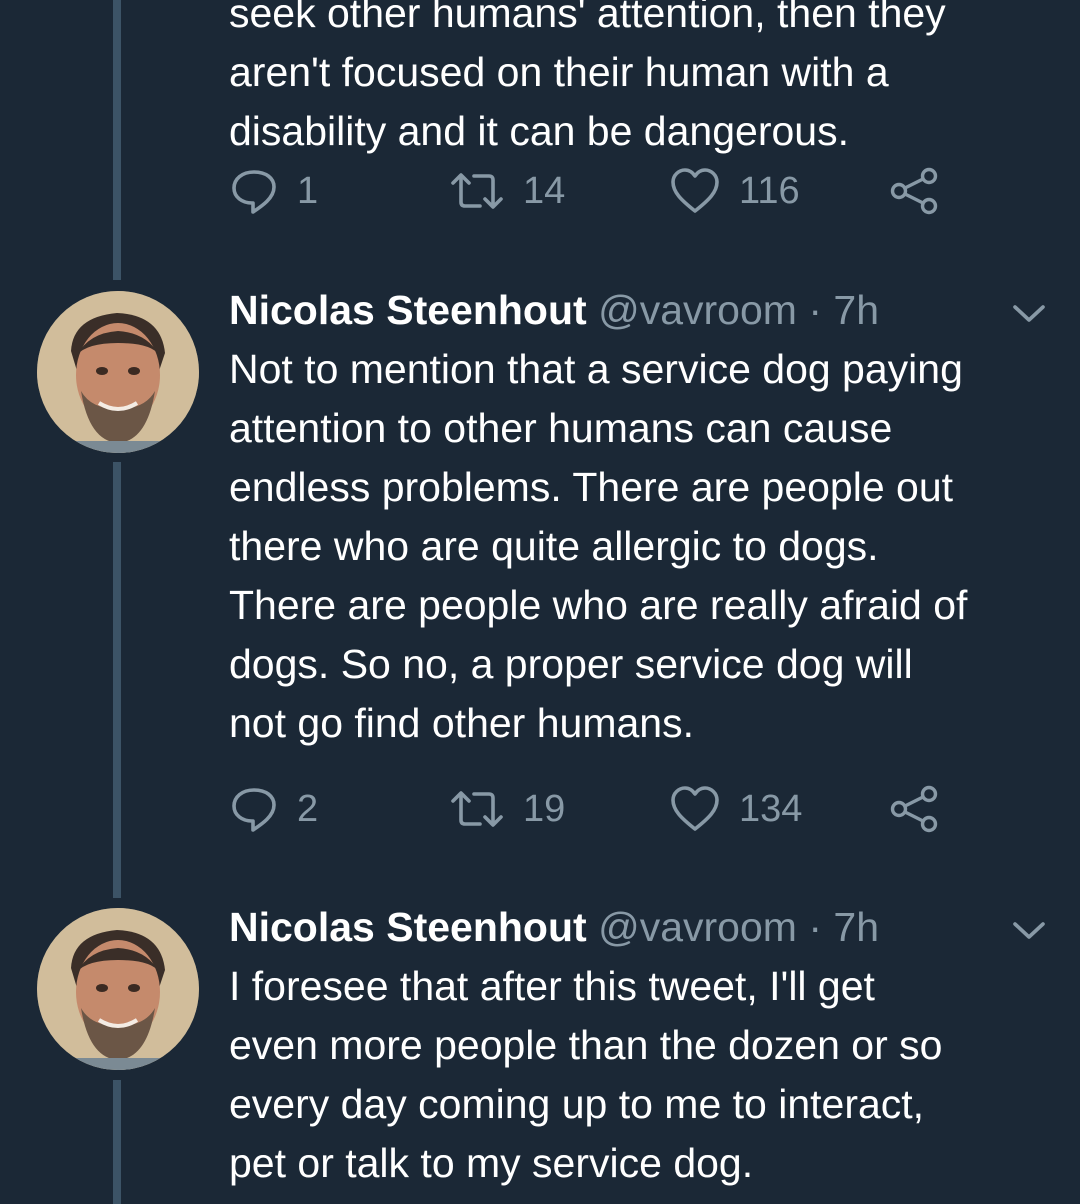  Describe the element at coordinates (544, 809) in the screenshot. I see `retweet-count: 19` at that location.